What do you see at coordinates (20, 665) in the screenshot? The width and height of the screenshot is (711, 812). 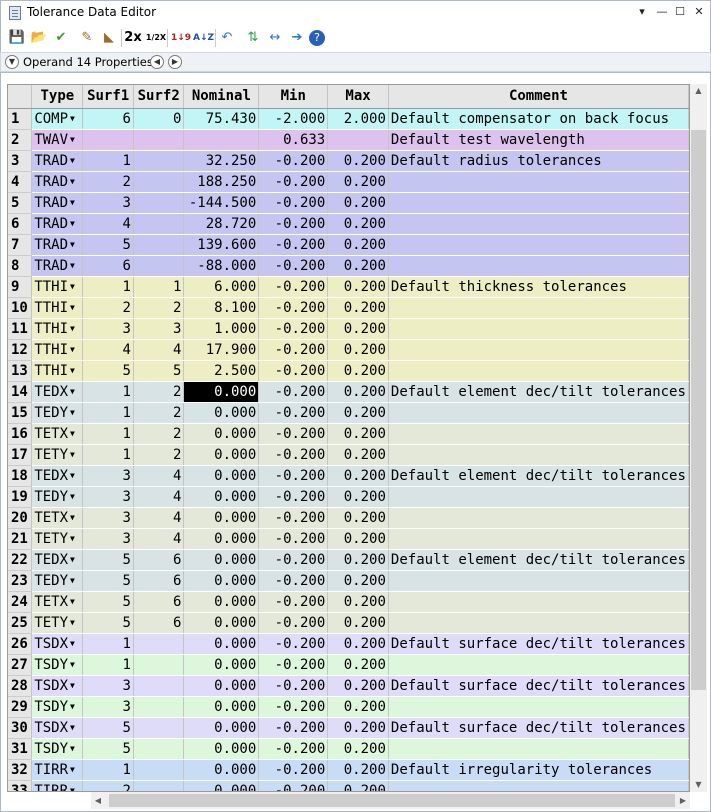 I see `row-number: 27` at bounding box center [20, 665].